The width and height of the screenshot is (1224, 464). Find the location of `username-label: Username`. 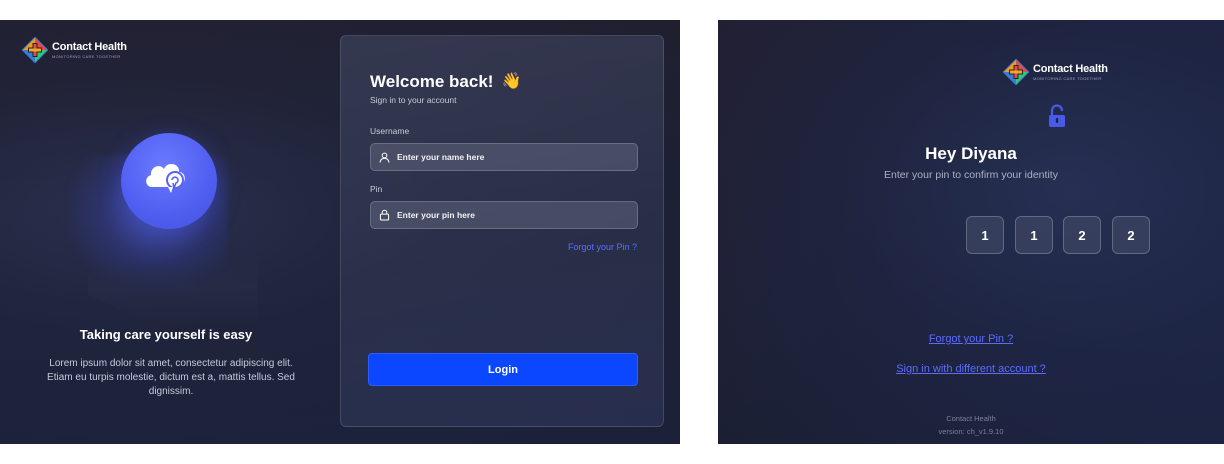

username-label: Username is located at coordinates (390, 131).